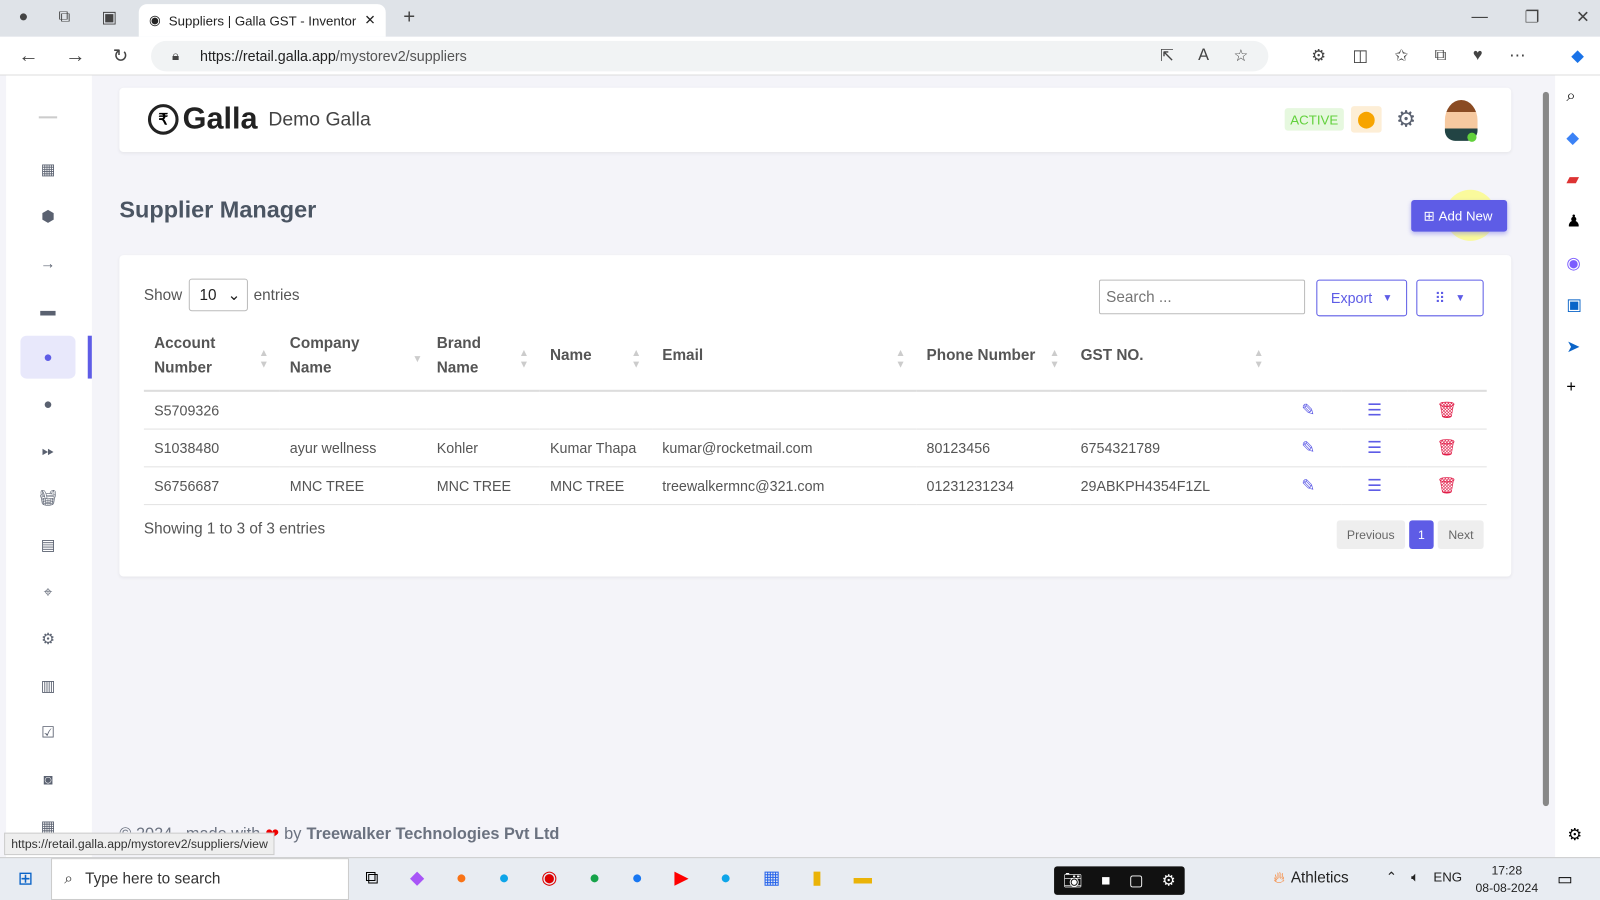  What do you see at coordinates (1360, 56) in the screenshot?
I see `split-icon: ◫` at bounding box center [1360, 56].